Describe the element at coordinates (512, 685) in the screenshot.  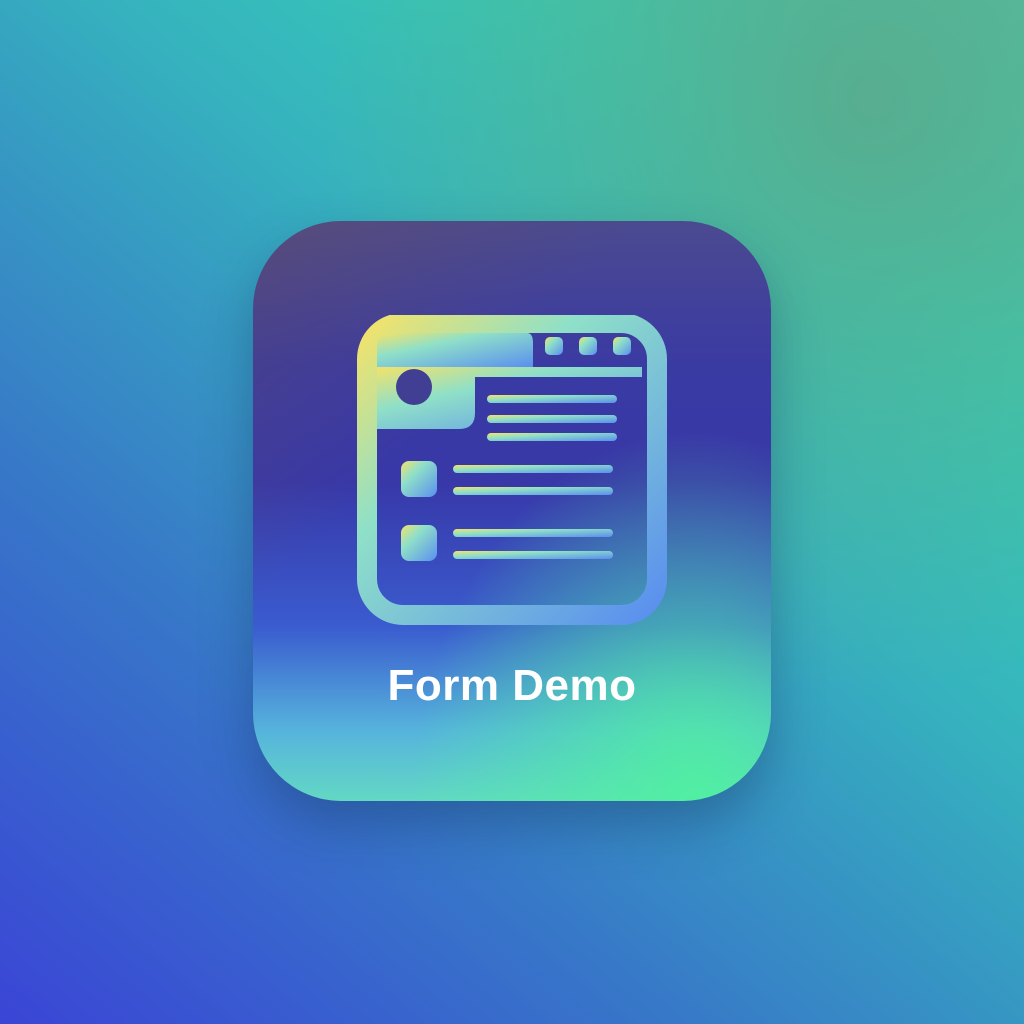
I see `app-label: Form Demo` at that location.